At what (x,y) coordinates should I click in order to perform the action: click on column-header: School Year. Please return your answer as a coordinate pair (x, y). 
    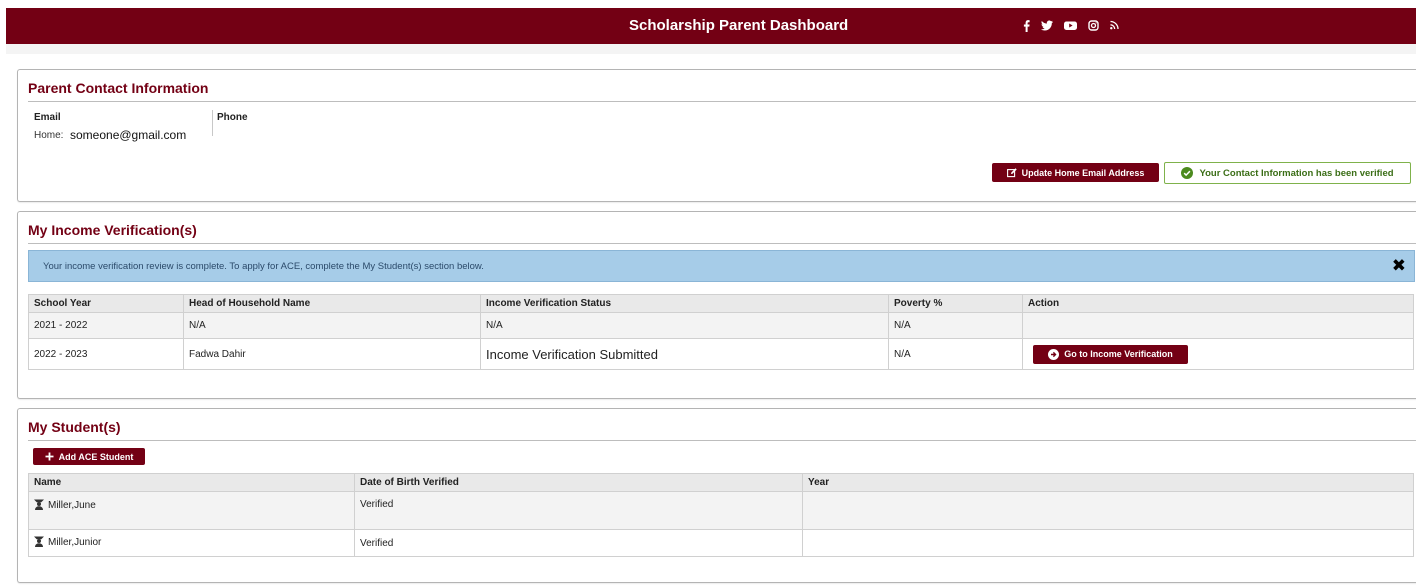
    Looking at the image, I should click on (106, 303).